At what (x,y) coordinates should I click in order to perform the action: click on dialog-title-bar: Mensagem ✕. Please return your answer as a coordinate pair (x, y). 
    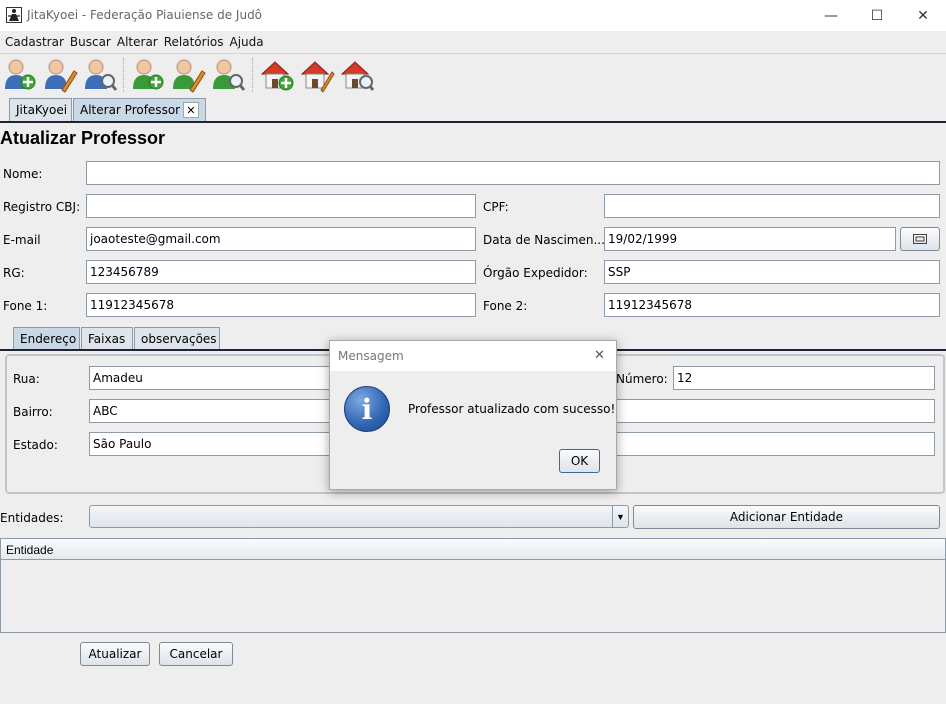
    Looking at the image, I should click on (473, 356).